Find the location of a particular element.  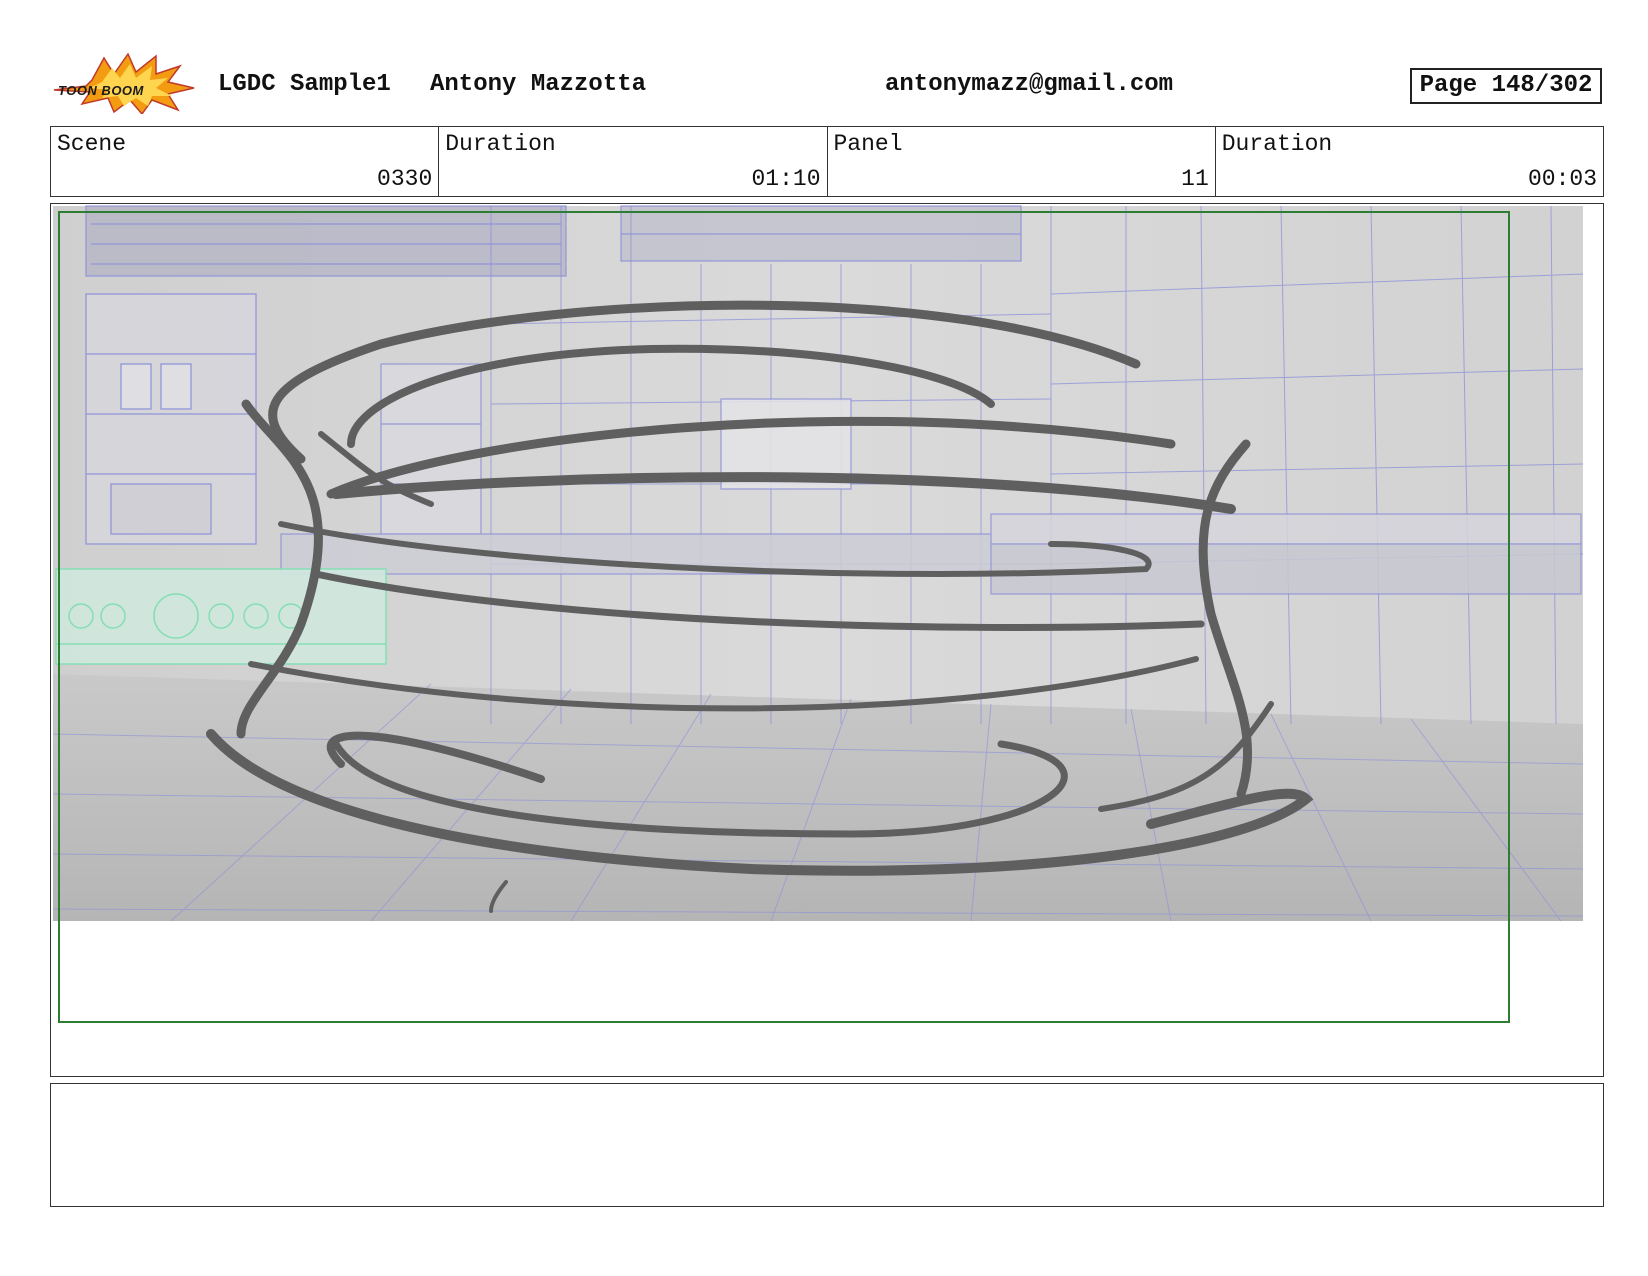

author-name: Antony Mazzotta is located at coordinates (538, 84).